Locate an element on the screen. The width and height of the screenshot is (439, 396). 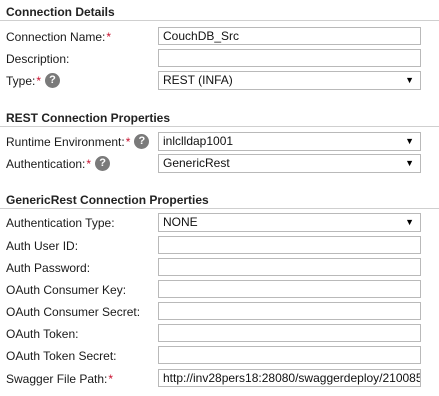
connection-name-label-text: Connection Name: is located at coordinates (56, 37).